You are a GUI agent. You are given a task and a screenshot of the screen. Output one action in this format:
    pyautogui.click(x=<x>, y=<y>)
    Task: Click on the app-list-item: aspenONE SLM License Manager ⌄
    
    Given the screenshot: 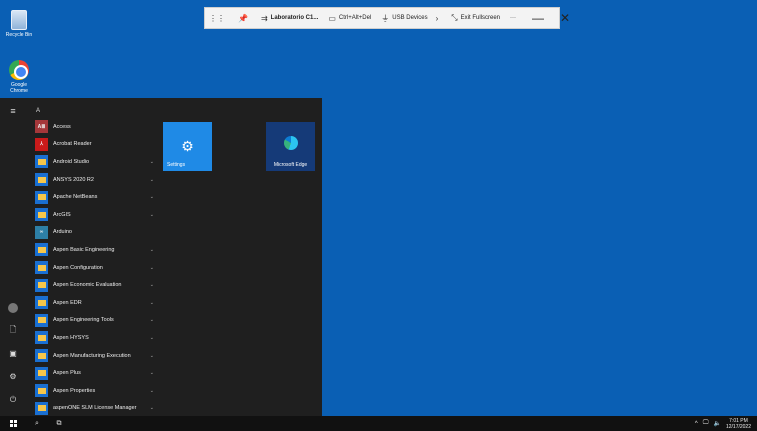 What is the action you would take?
    pyautogui.click(x=94, y=409)
    